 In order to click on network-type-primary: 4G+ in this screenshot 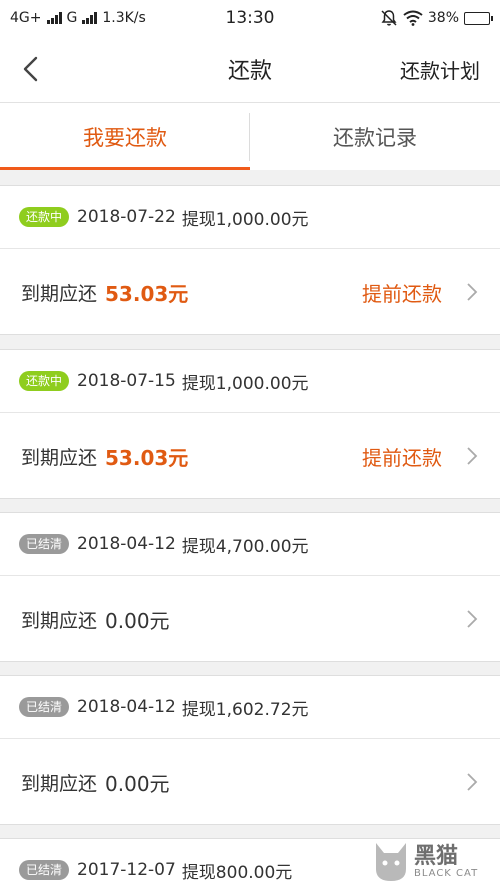, I will do `click(26, 18)`.